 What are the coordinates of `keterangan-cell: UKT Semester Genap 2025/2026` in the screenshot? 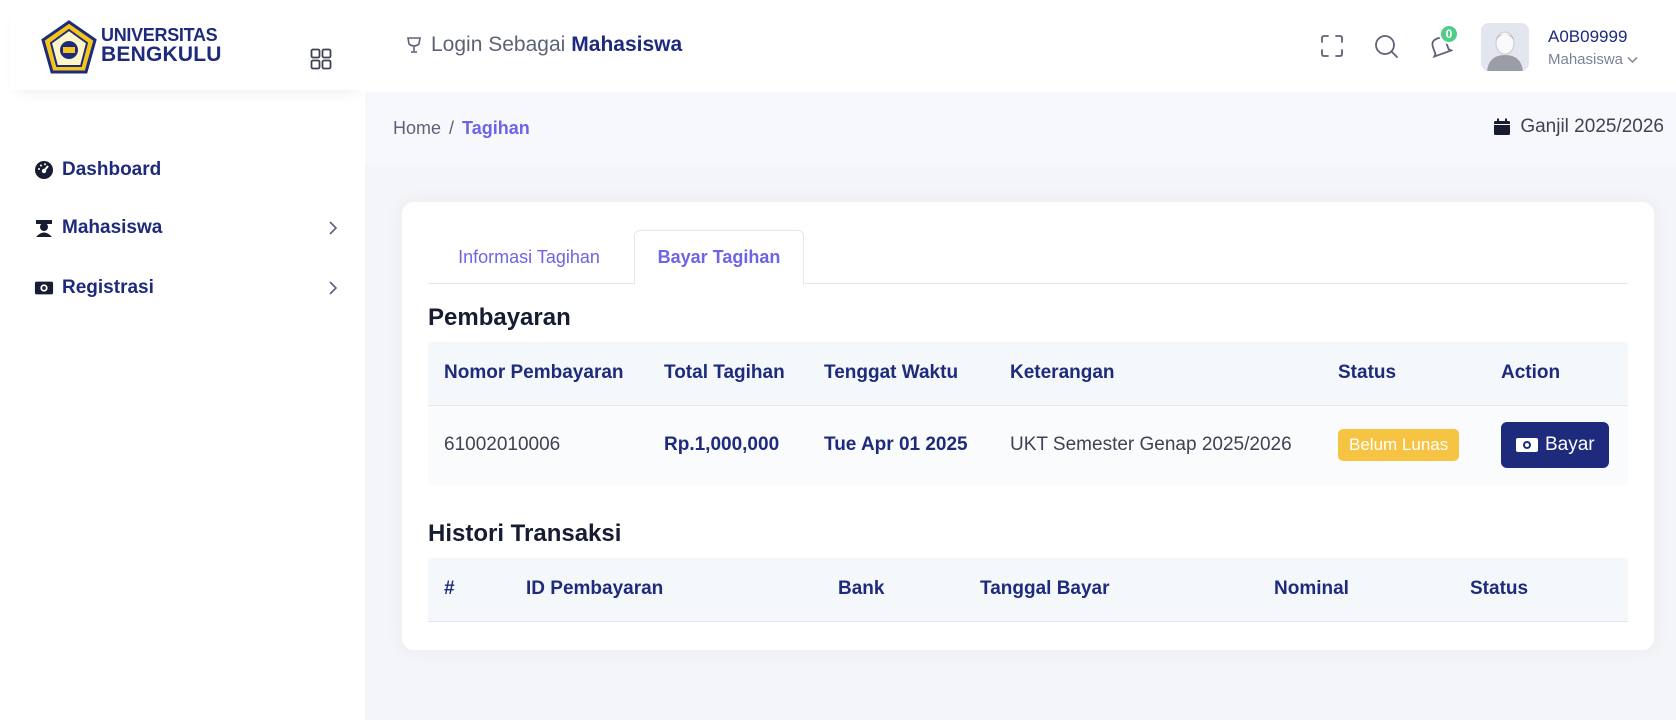 It's located at (1158, 445).